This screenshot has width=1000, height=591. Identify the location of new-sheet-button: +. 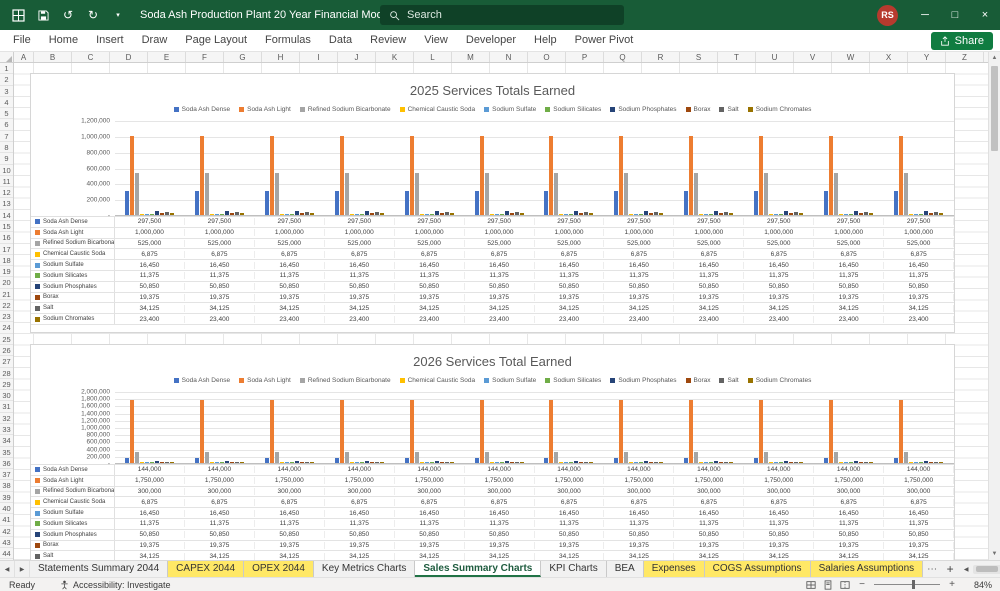
(950, 569).